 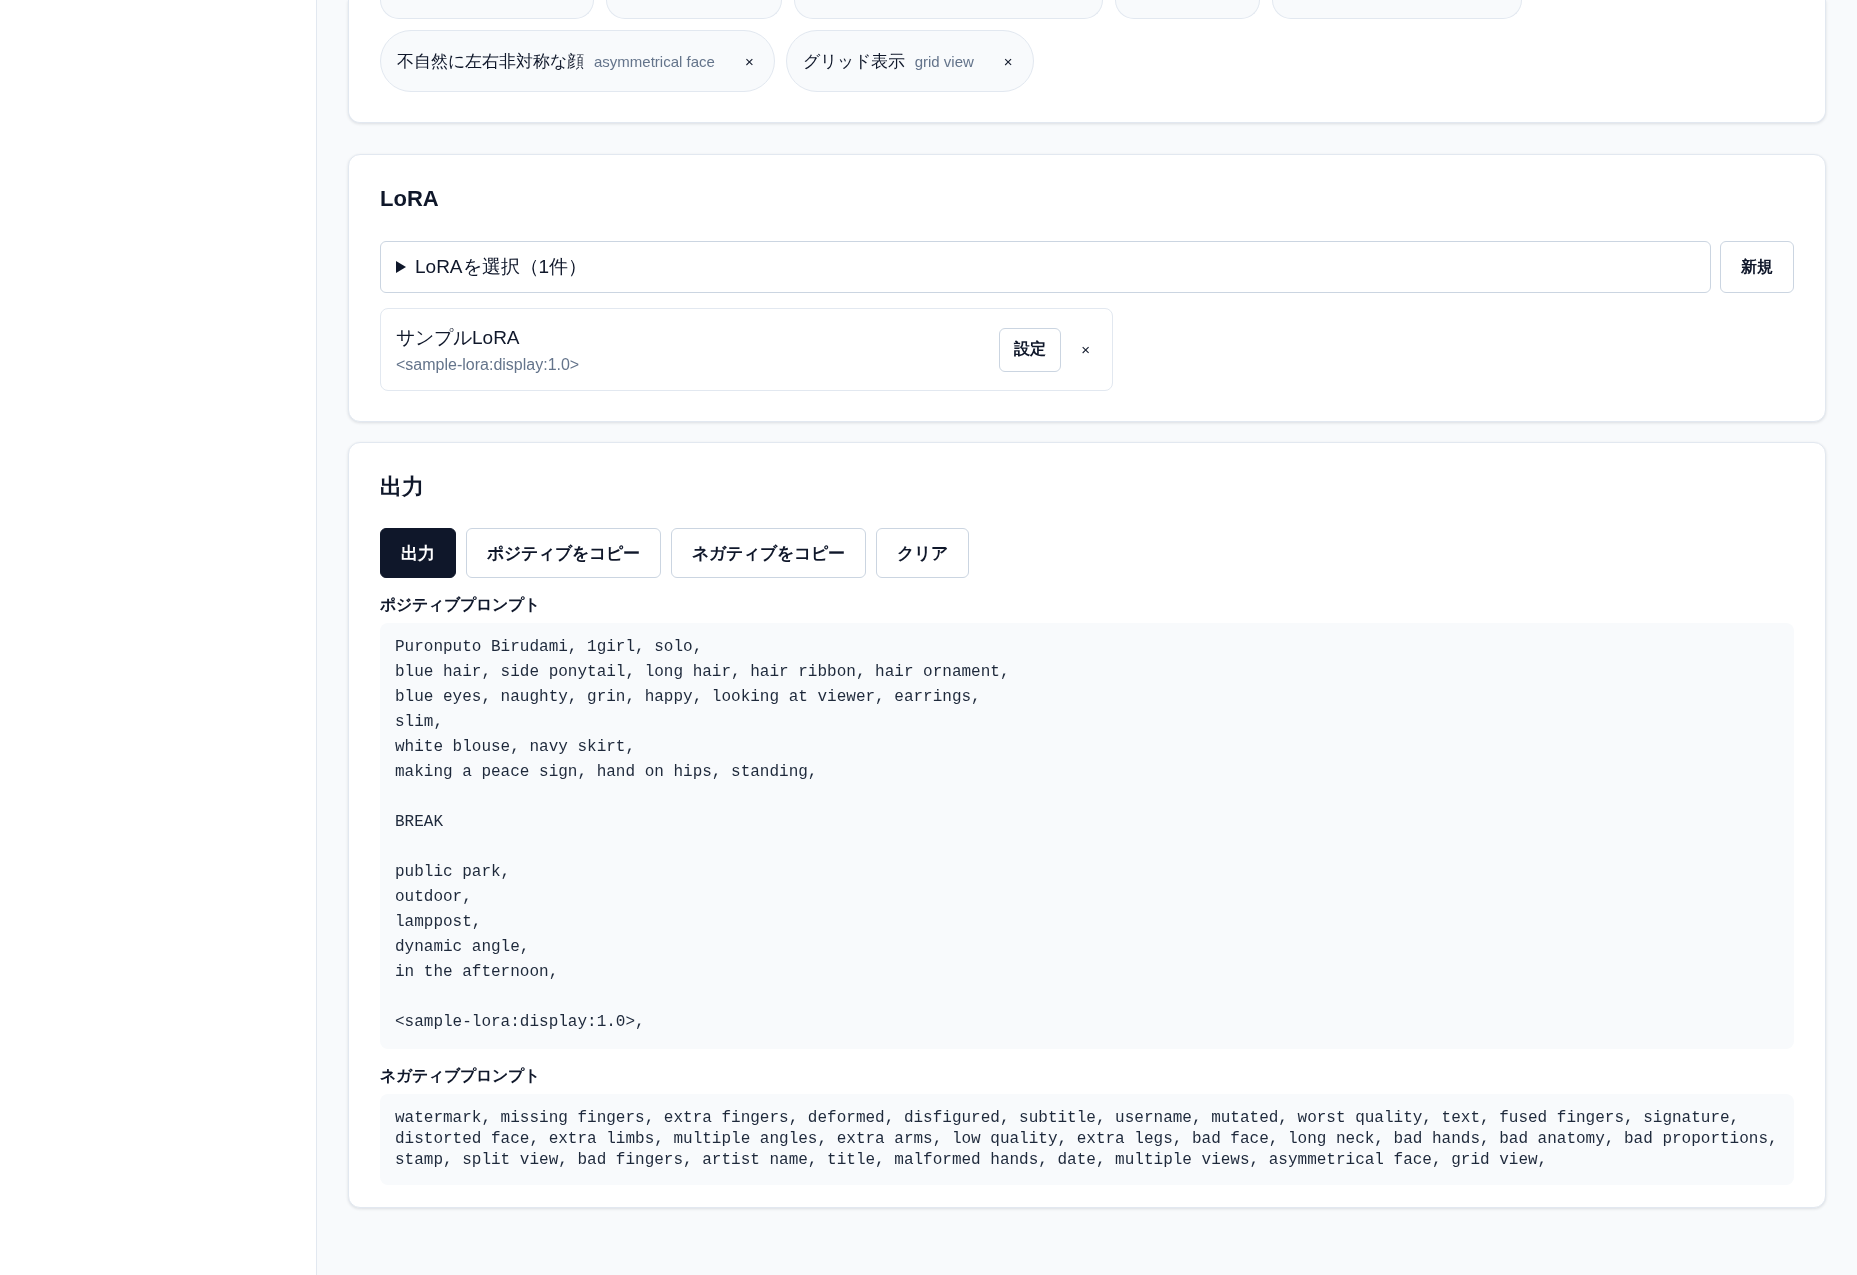 I want to click on lora-tag: <sample-lora:display:1.0>, so click(x=698, y=365).